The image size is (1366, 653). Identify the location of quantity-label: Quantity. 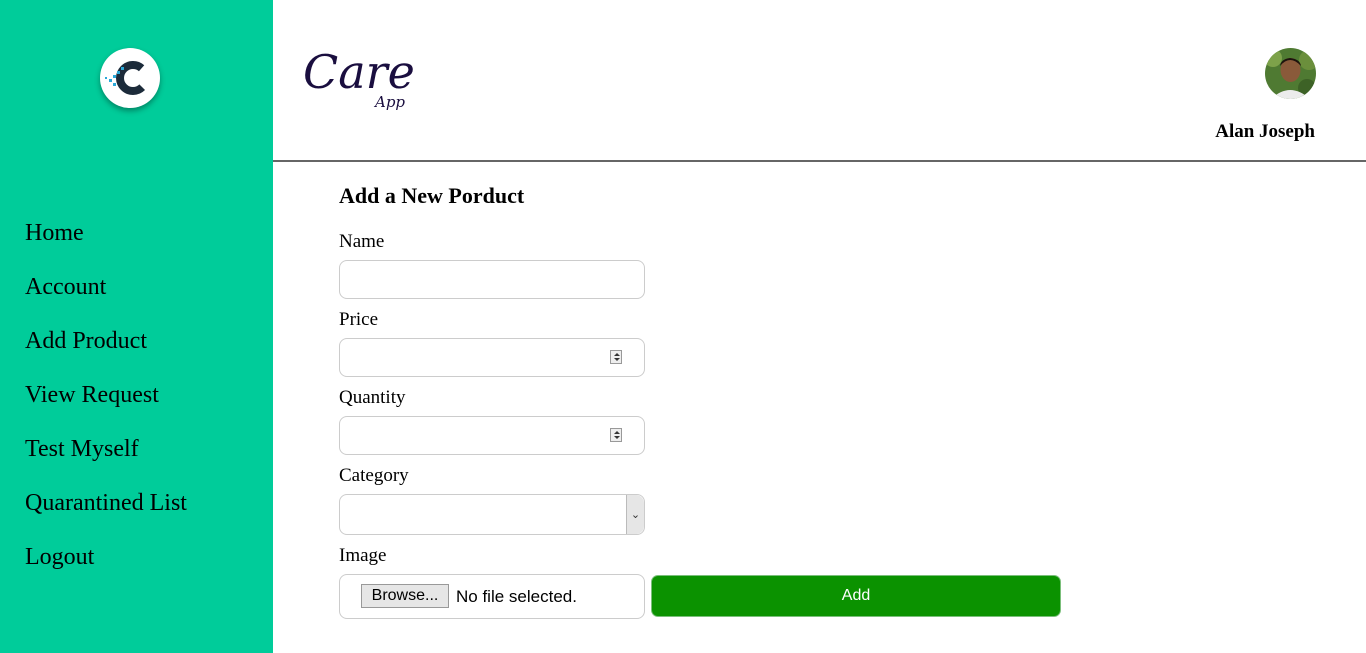
(372, 397).